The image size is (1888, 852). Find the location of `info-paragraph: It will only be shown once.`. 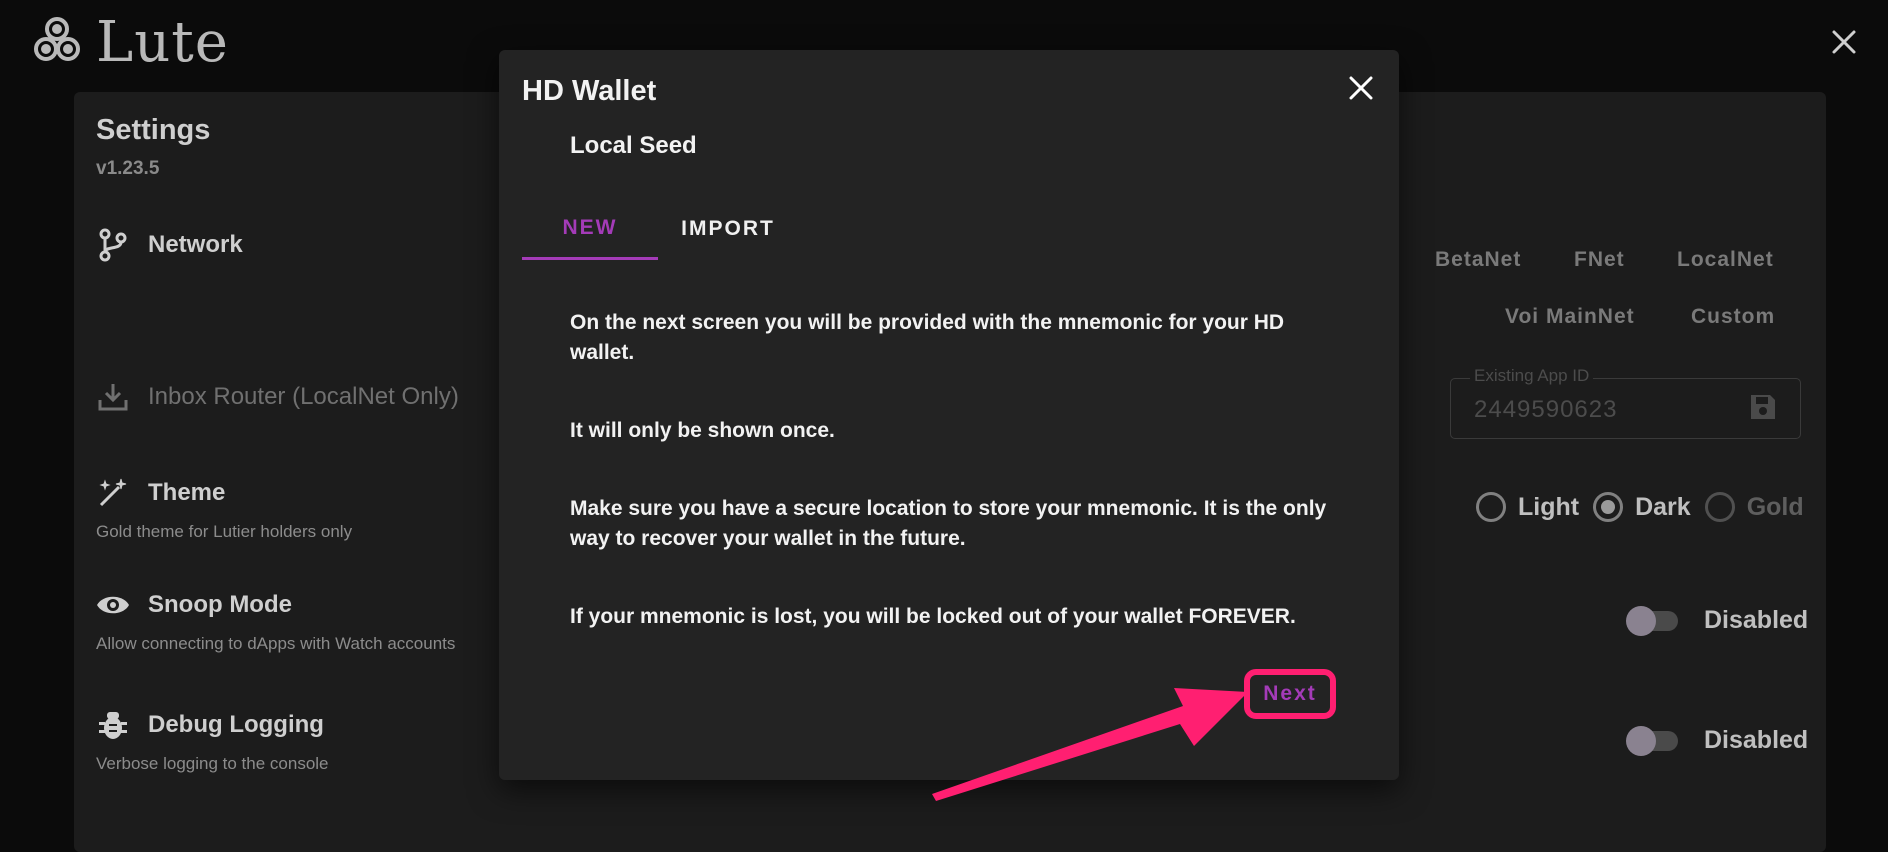

info-paragraph: It will only be shown once. is located at coordinates (702, 430).